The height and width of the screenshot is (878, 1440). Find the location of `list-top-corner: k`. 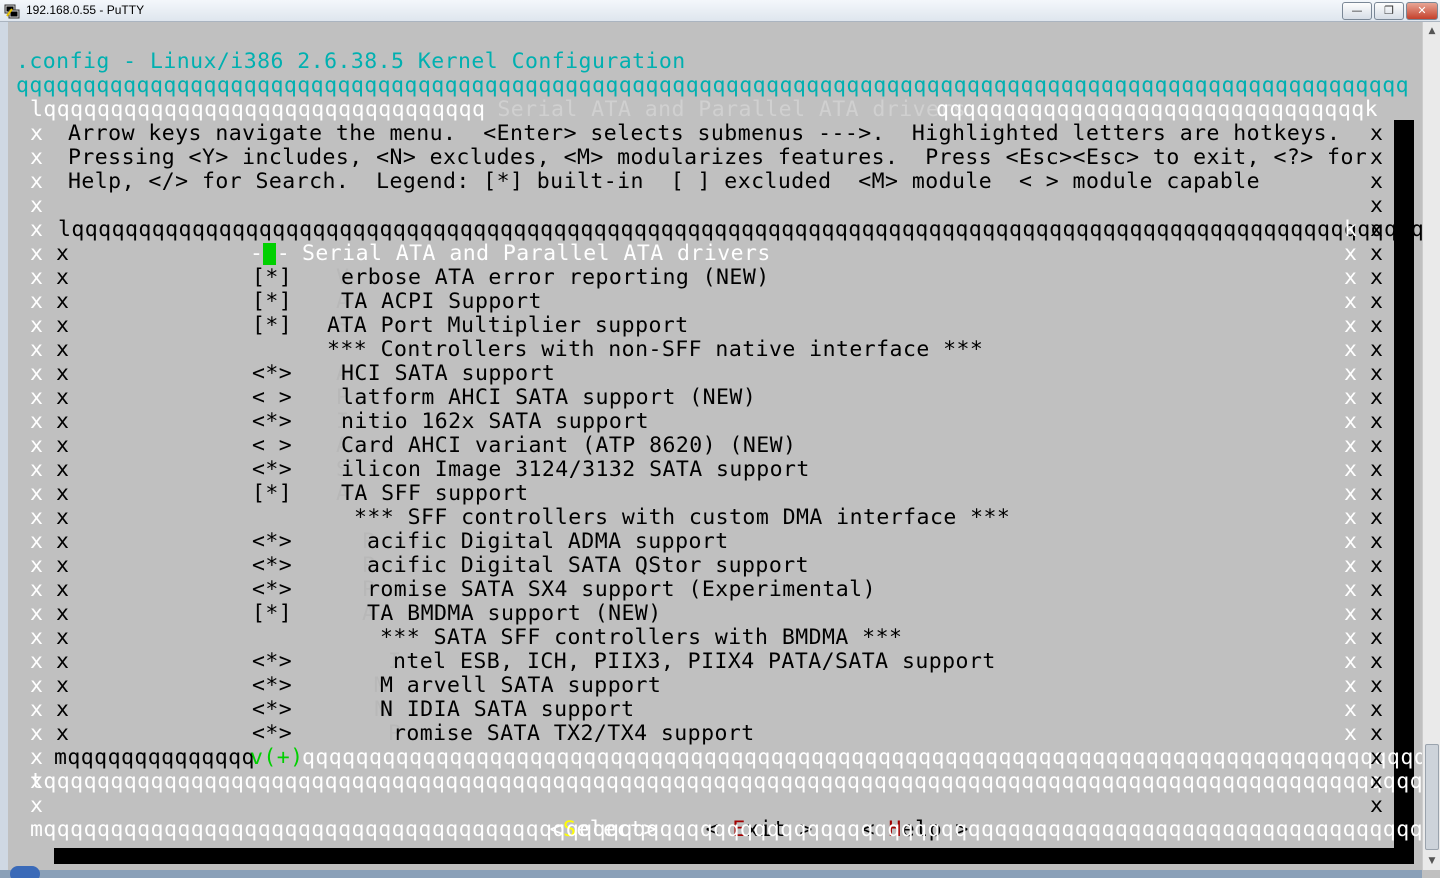

list-top-corner: k is located at coordinates (1351, 229).